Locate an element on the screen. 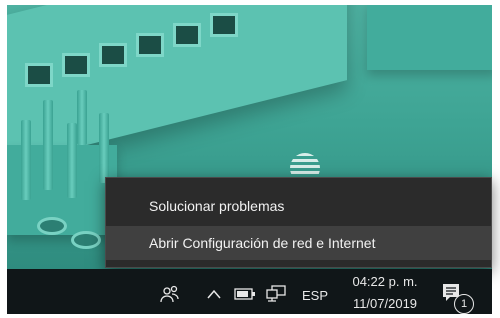 This screenshot has width=500, height=318. clock-date: 11/07/2019 is located at coordinates (385, 303).